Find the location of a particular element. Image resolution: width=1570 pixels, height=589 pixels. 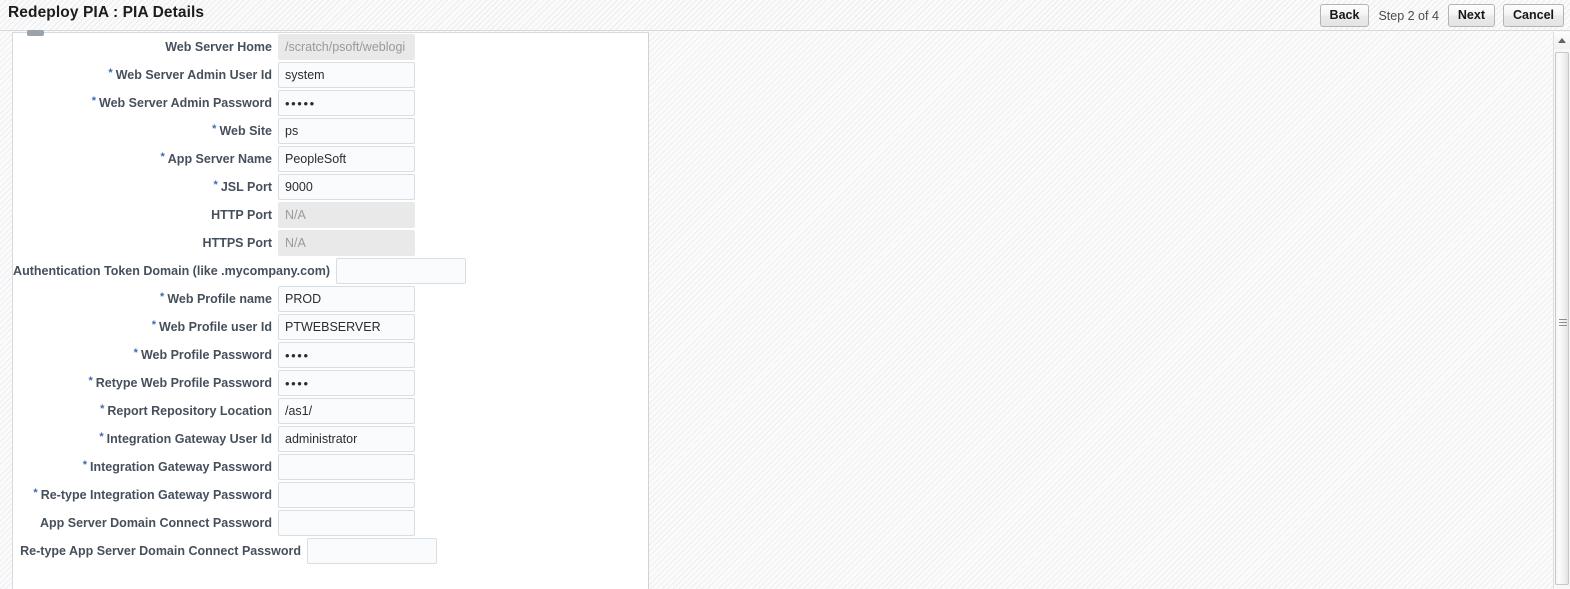

form-row: * Web Server Admin Password is located at coordinates (331, 103).